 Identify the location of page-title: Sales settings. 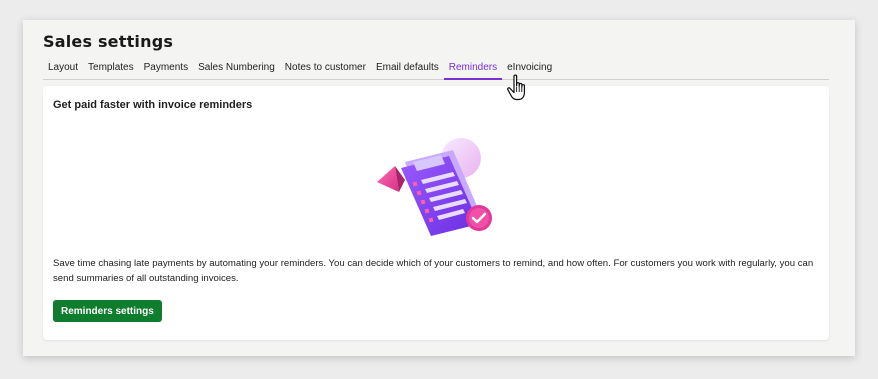
(108, 41).